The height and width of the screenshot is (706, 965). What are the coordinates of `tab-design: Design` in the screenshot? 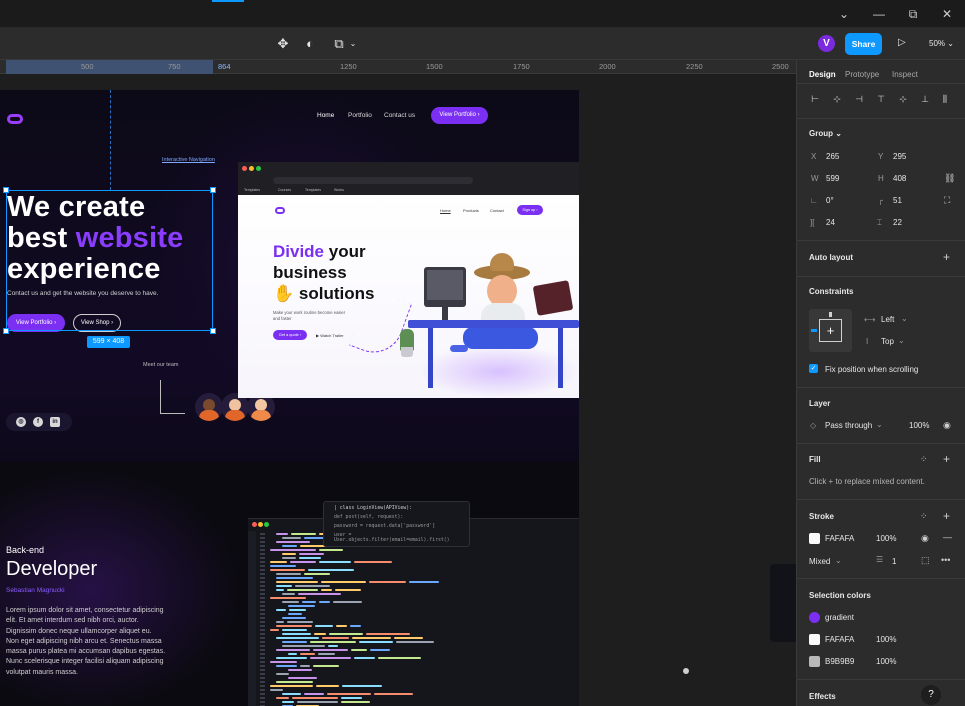 It's located at (822, 74).